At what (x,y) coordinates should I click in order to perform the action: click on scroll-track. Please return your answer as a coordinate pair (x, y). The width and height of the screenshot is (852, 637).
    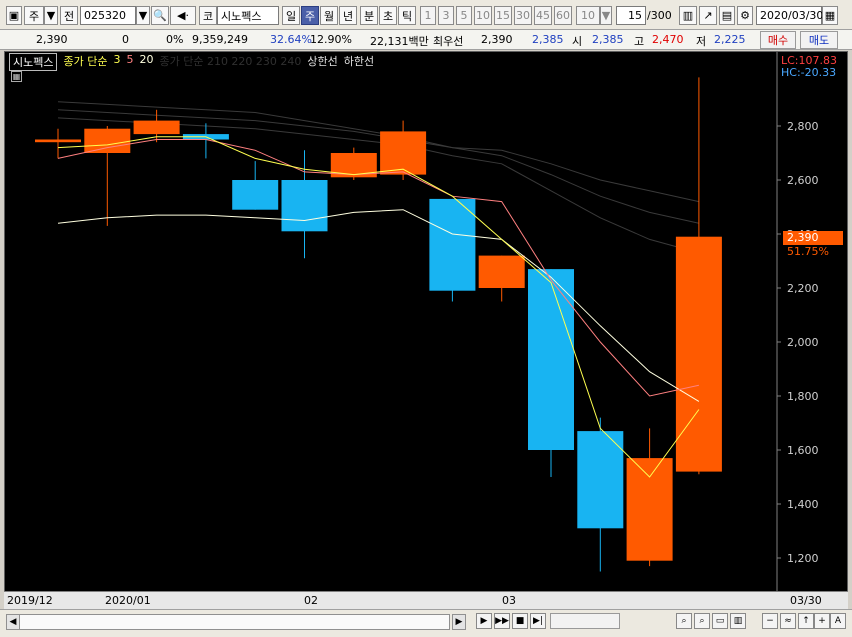
    Looking at the image, I should click on (228, 622).